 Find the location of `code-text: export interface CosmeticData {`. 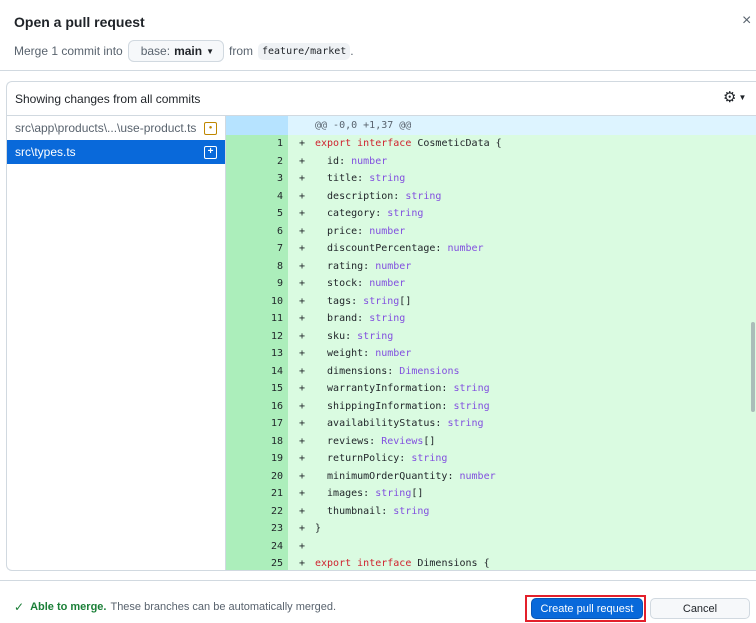

code-text: export interface CosmeticData { is located at coordinates (408, 143).